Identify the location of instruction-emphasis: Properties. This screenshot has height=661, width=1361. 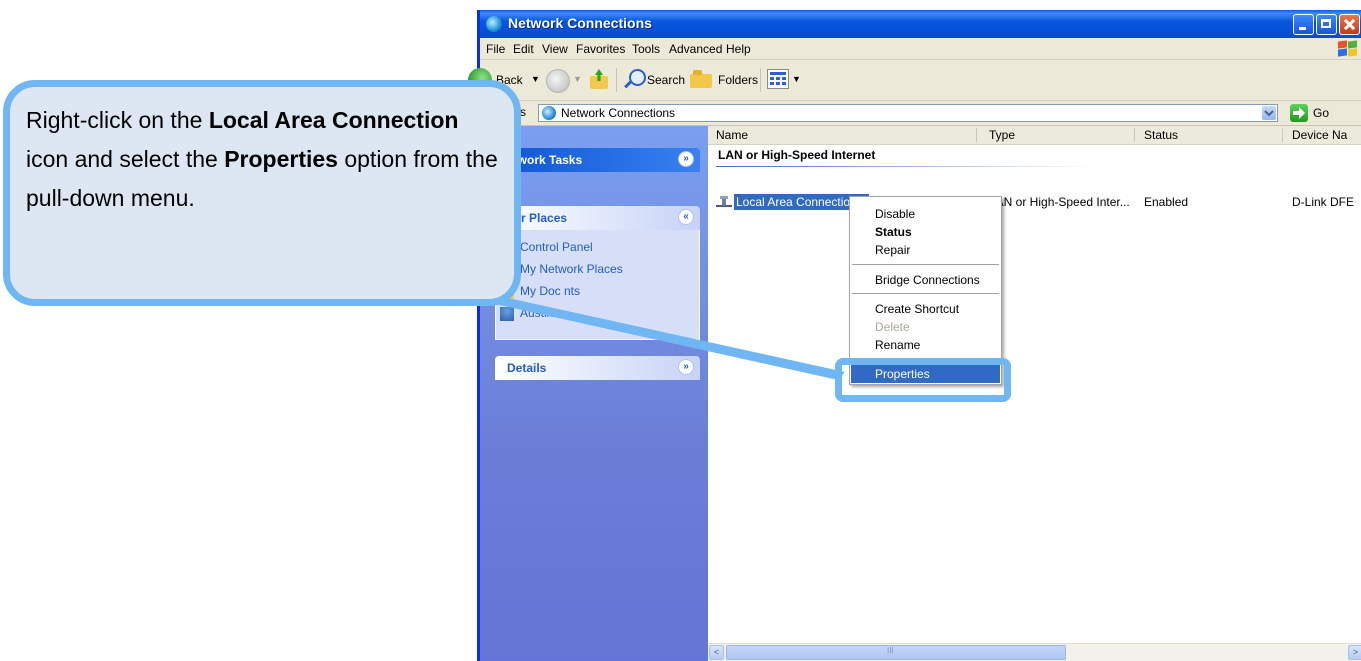
(281, 159).